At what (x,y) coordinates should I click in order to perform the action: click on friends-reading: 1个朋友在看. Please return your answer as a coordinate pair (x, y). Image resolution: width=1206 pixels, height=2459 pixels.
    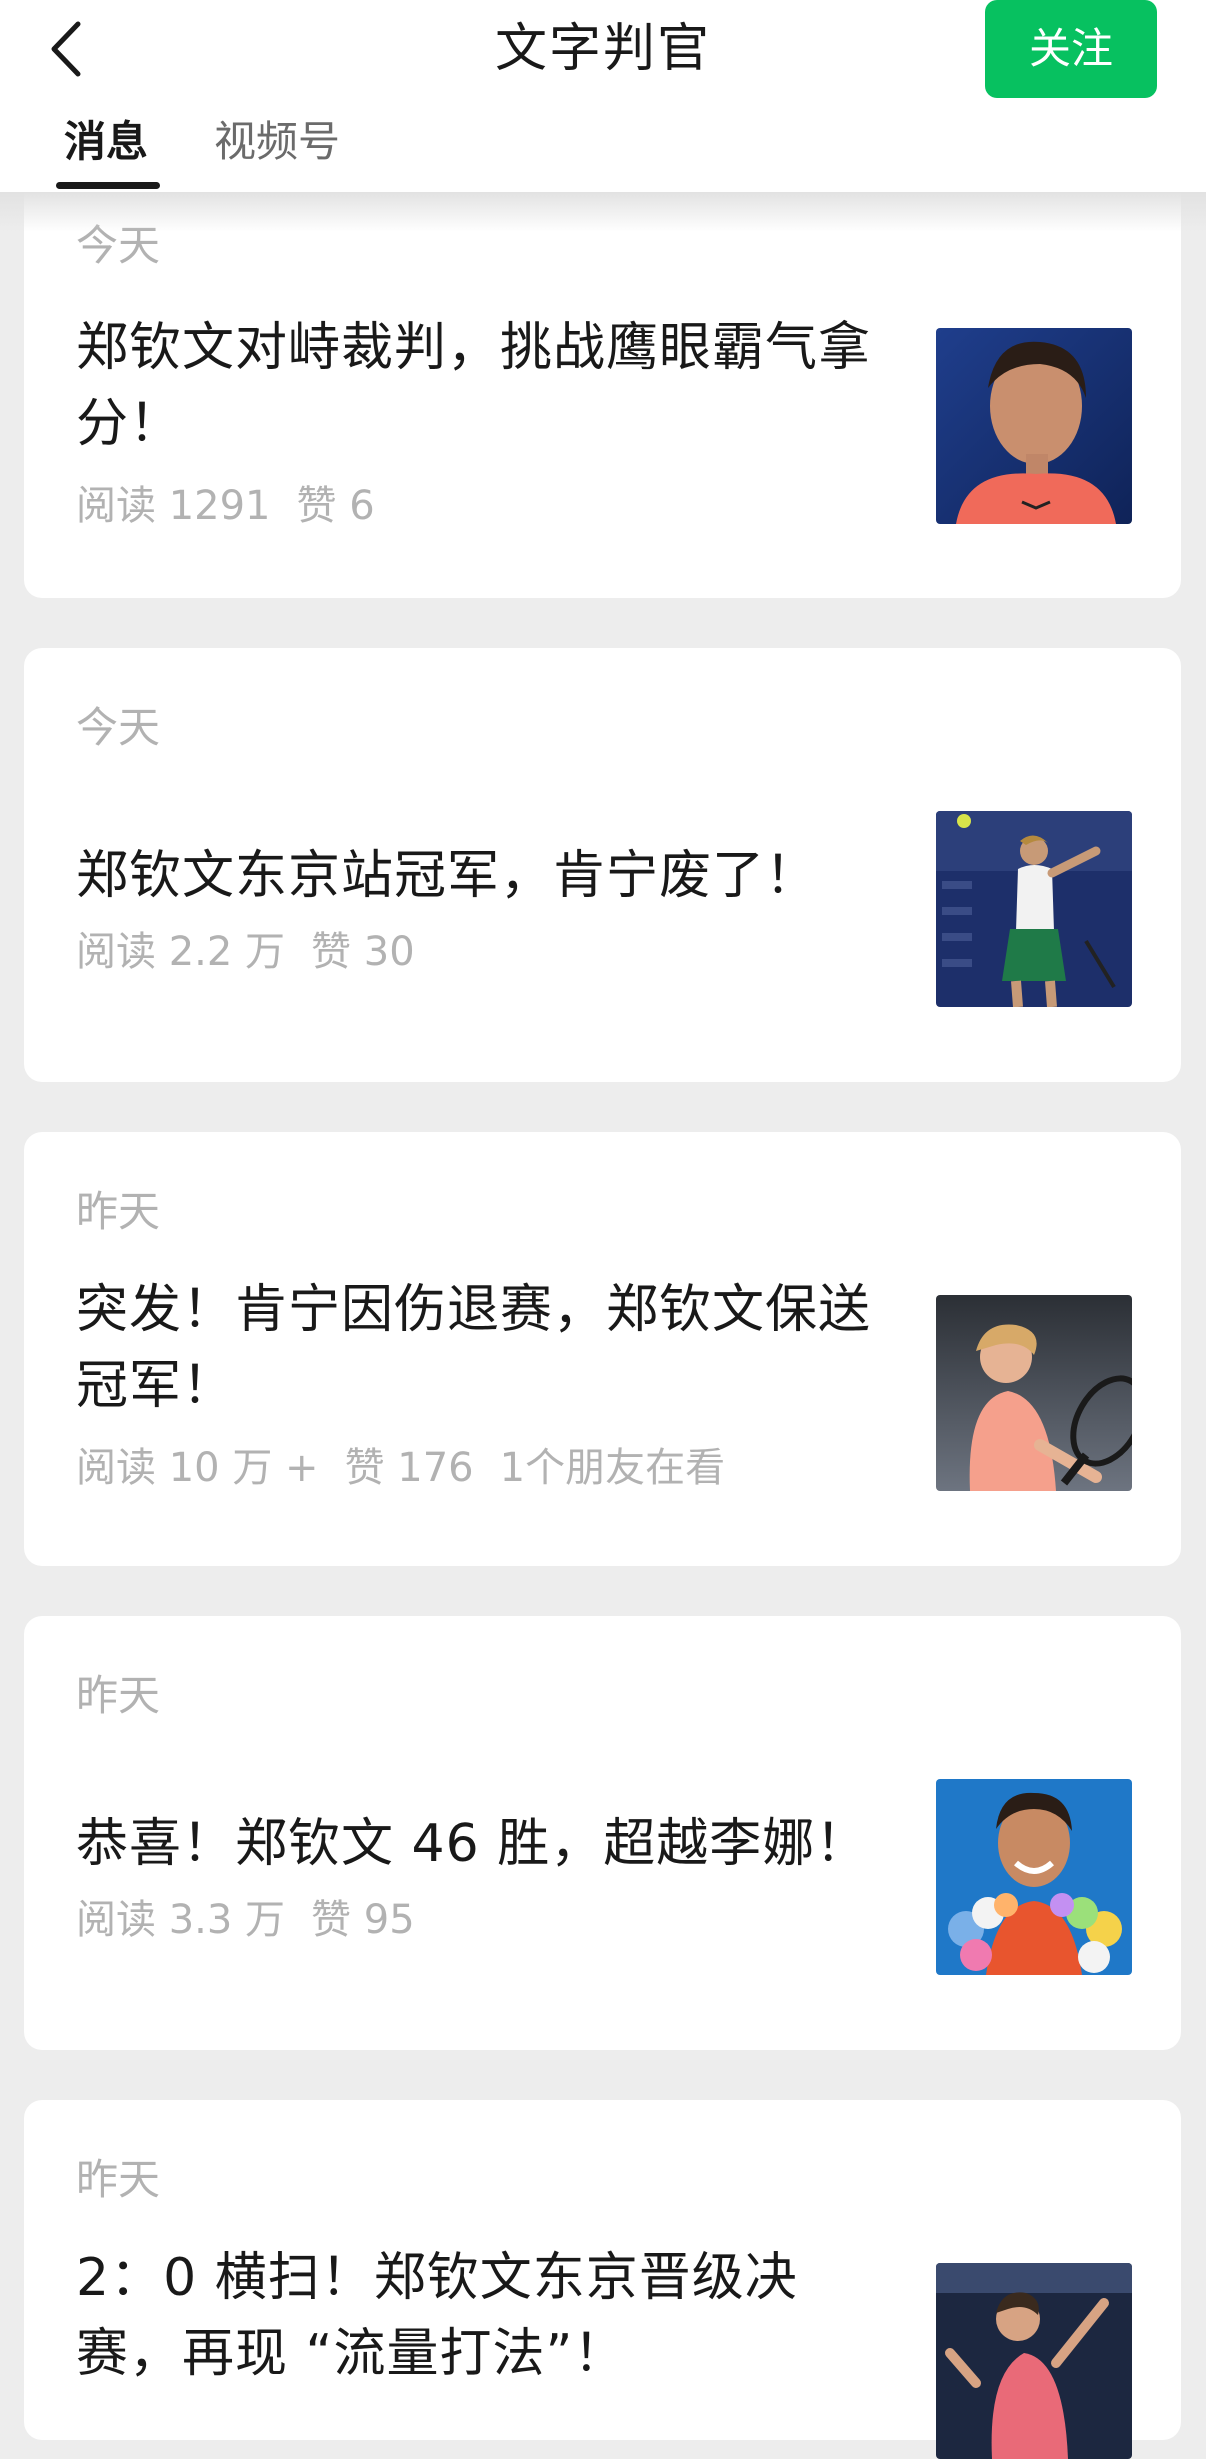
    Looking at the image, I should click on (612, 1468).